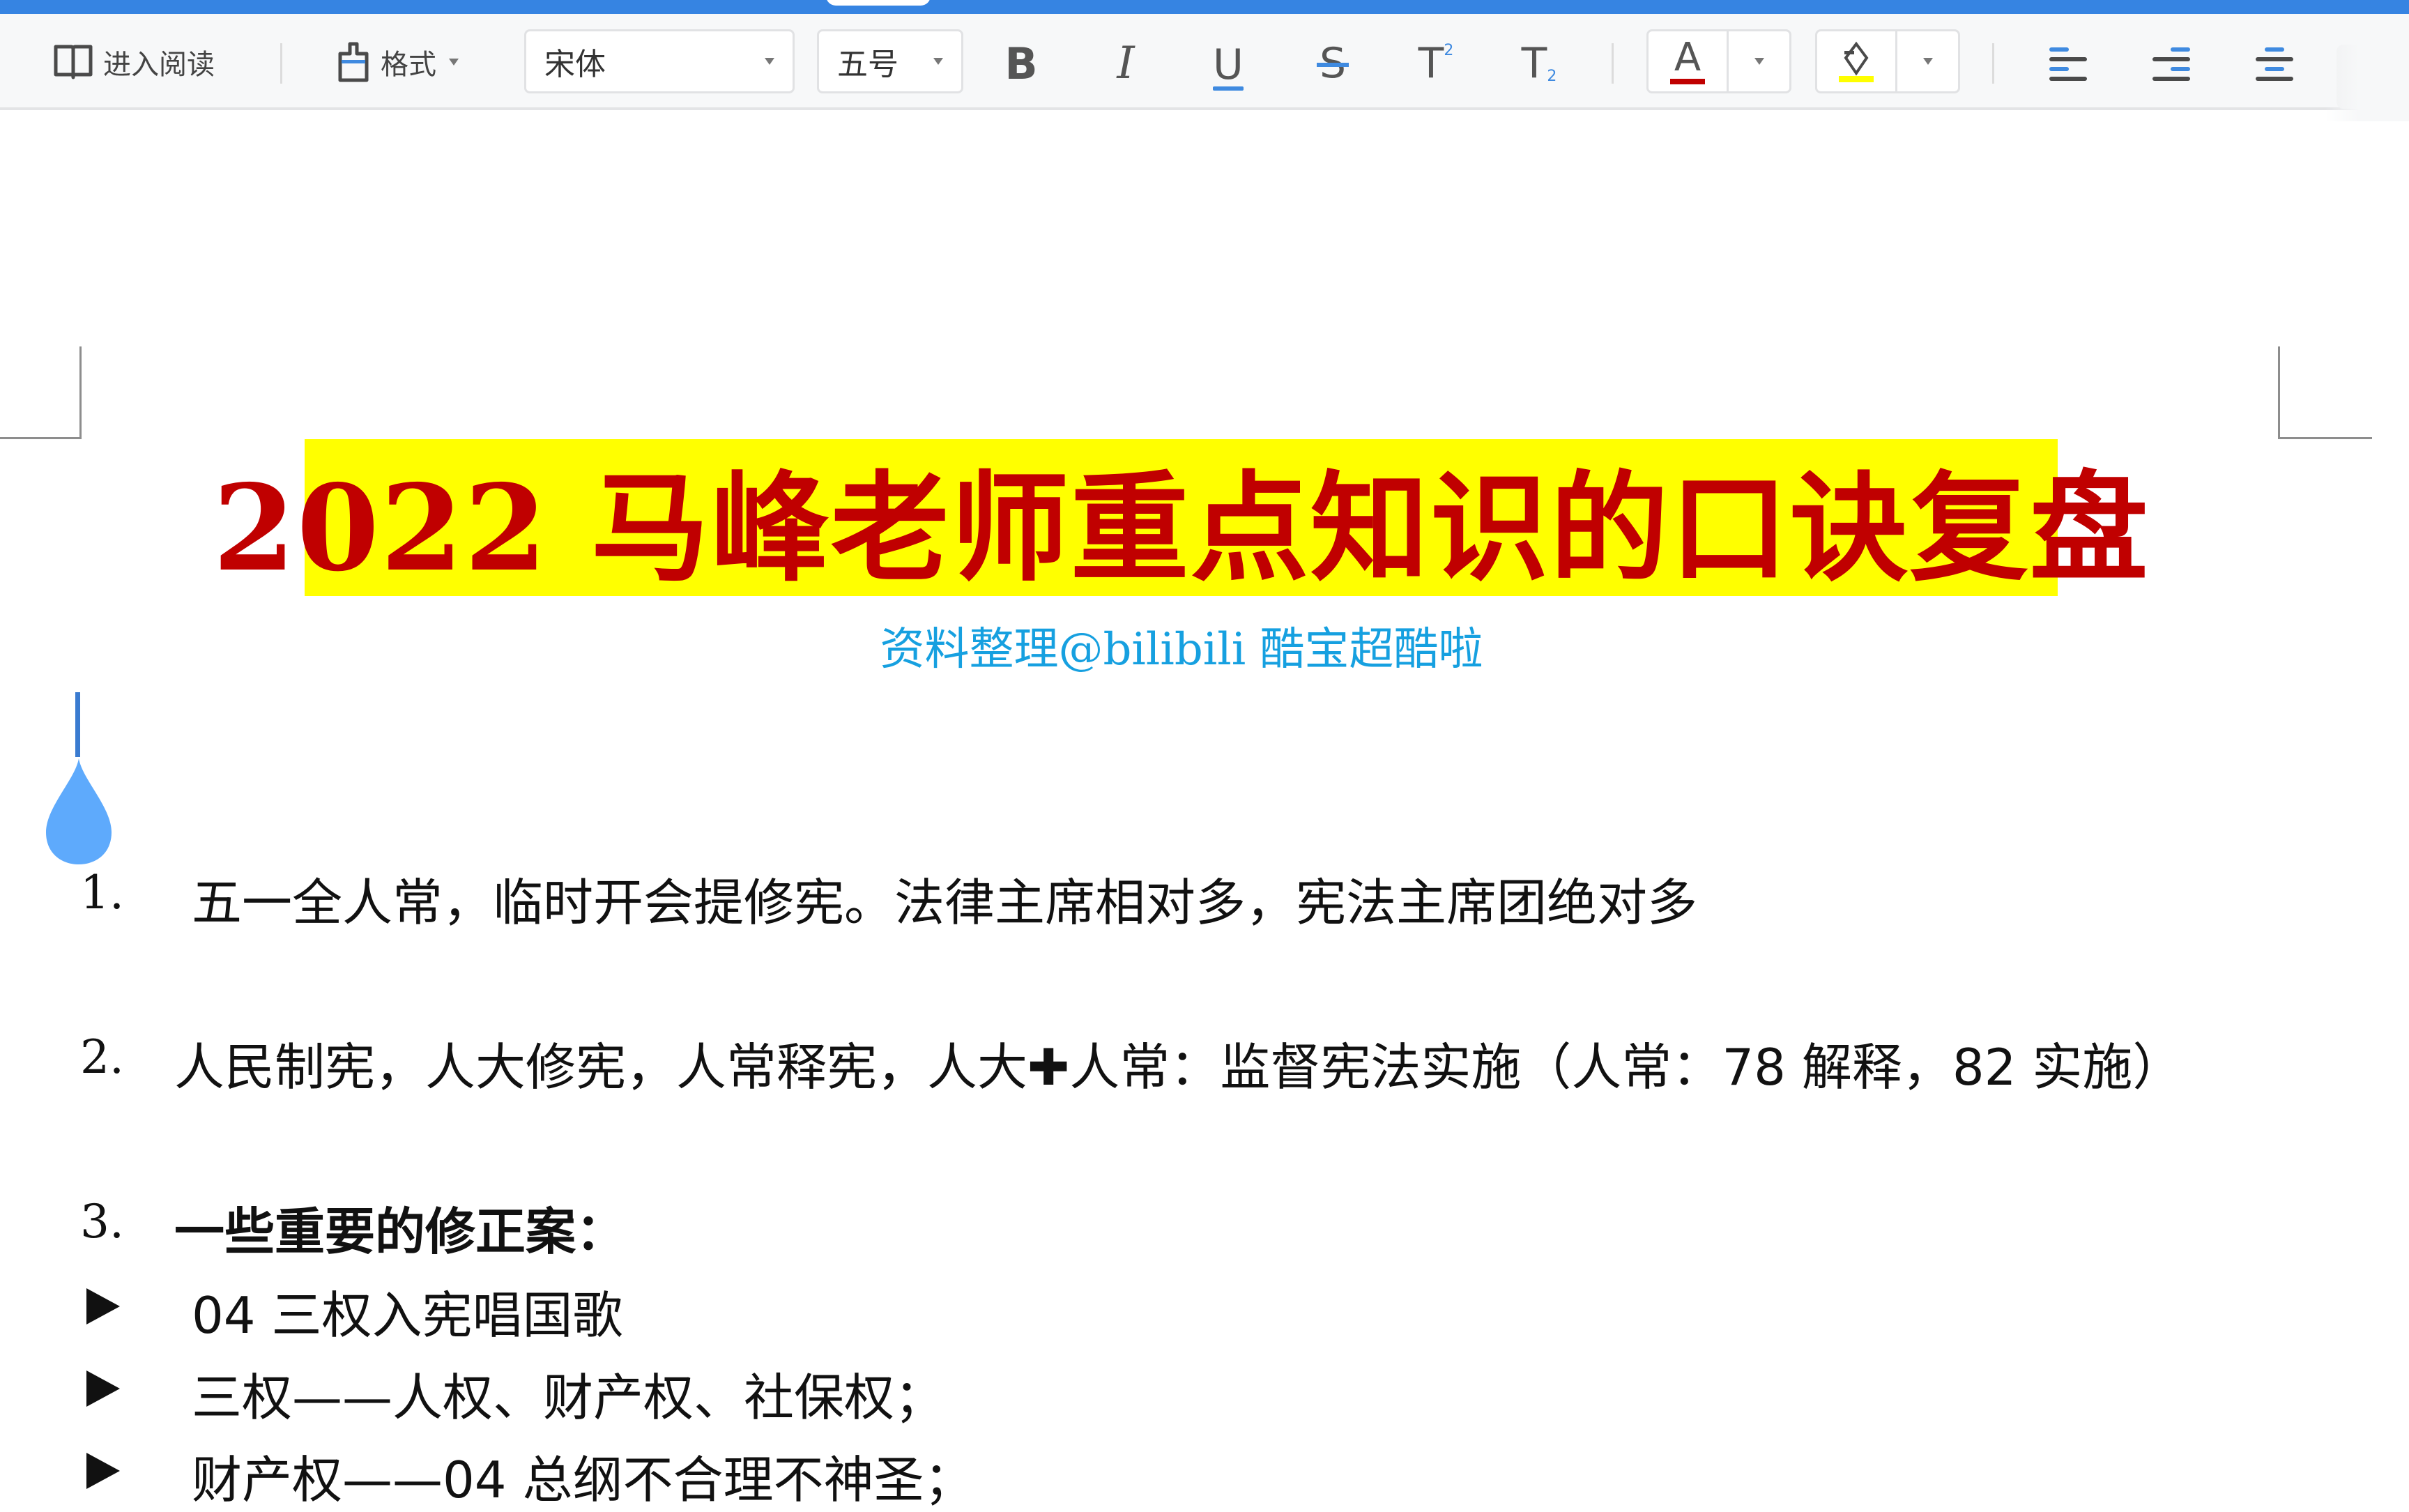  Describe the element at coordinates (2059, 49) in the screenshot. I see `align-left-icon` at that location.